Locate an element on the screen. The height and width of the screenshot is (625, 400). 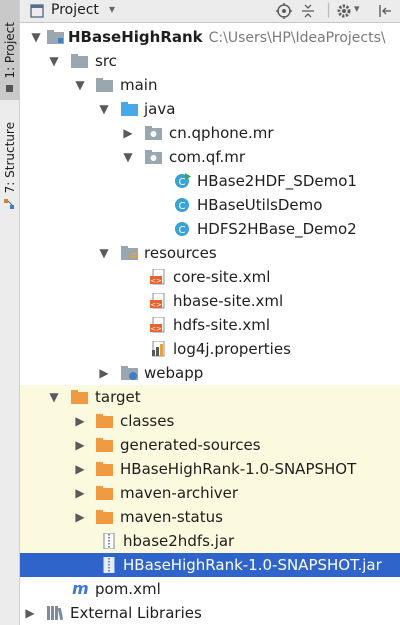
tree-label-folder: maven-status is located at coordinates (171, 517).